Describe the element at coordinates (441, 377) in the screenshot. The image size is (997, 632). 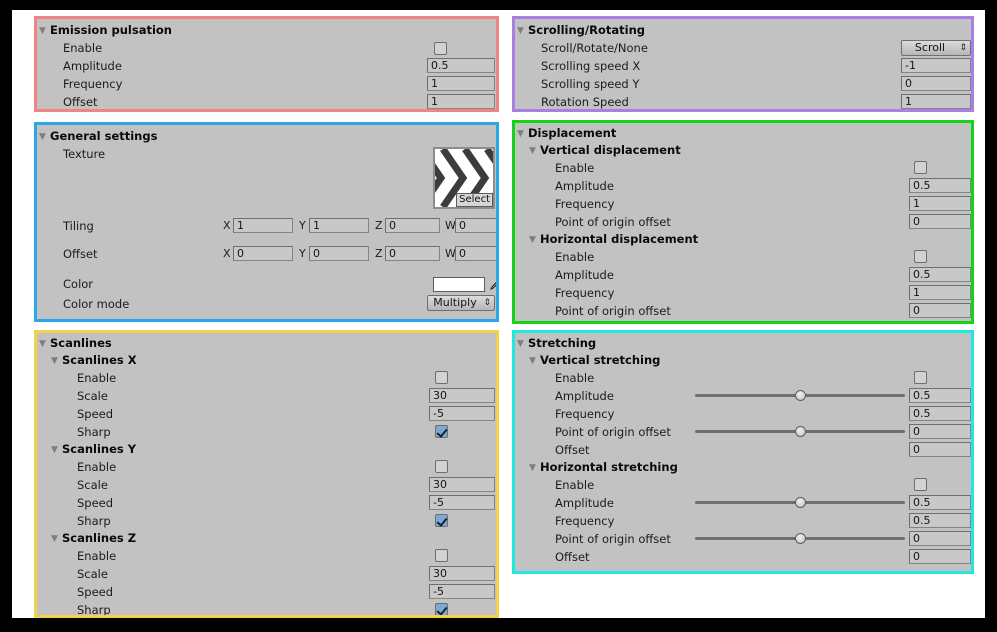
I see `checkbox-scanlines-x-enable` at that location.